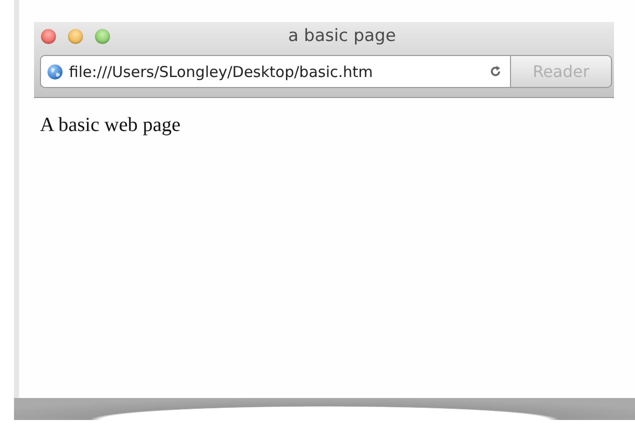 The height and width of the screenshot is (430, 635). What do you see at coordinates (75, 36) in the screenshot?
I see `minimize-button` at bounding box center [75, 36].